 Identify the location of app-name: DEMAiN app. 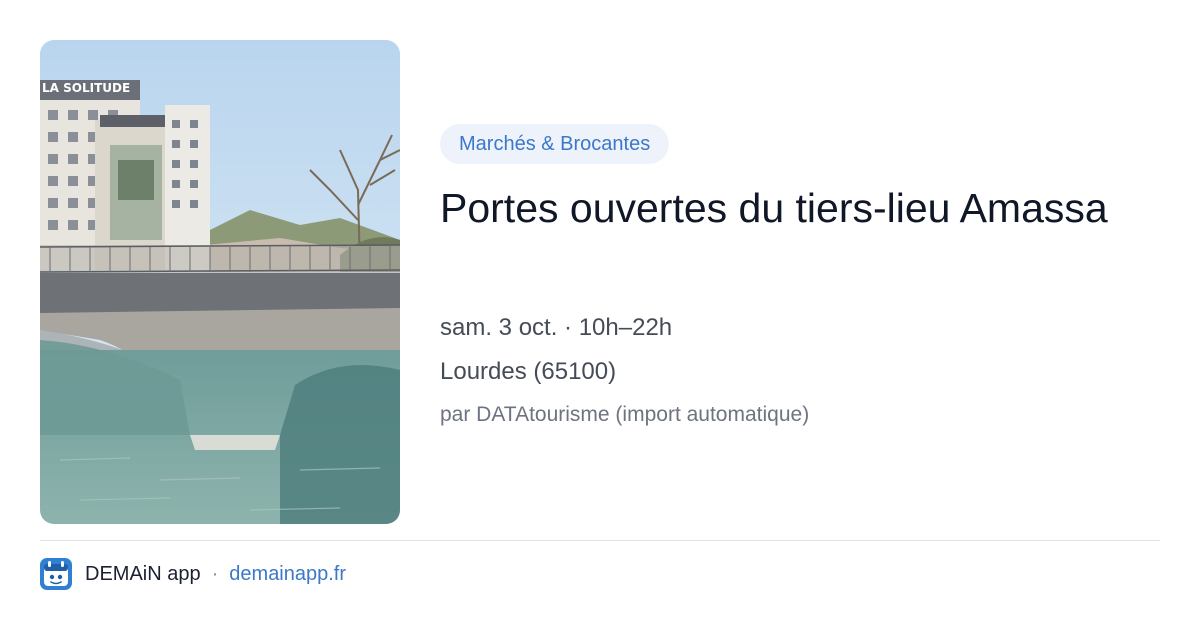
(143, 573).